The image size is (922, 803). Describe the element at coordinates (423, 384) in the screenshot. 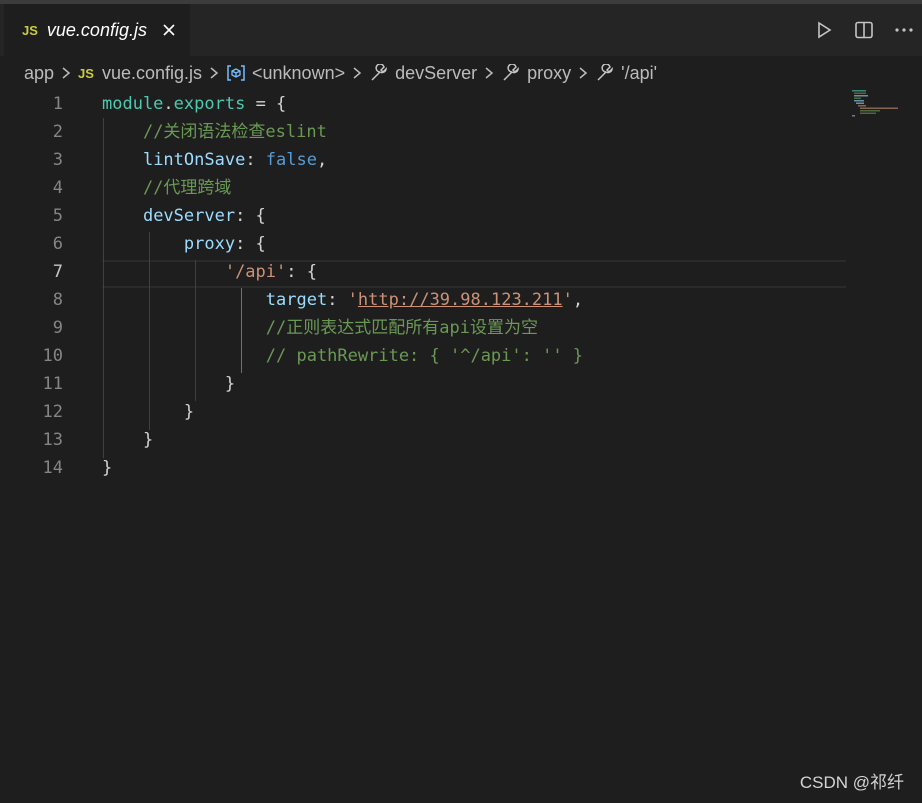

I see `code-line: 11 }` at that location.